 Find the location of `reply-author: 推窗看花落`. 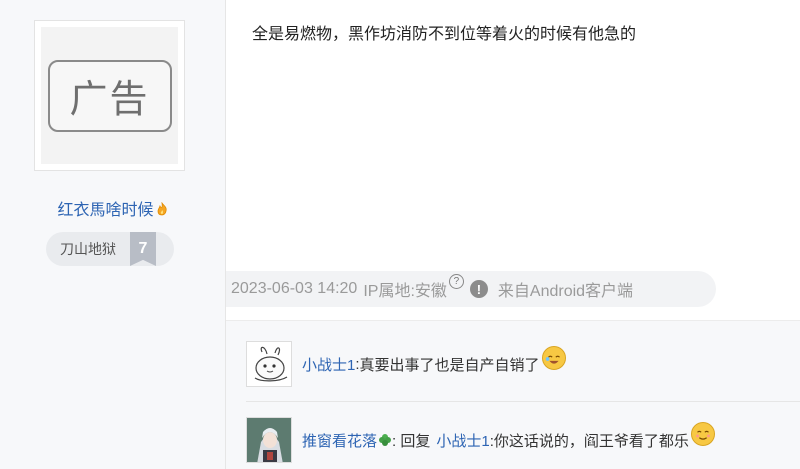

reply-author: 推窗看花落 is located at coordinates (339, 440).